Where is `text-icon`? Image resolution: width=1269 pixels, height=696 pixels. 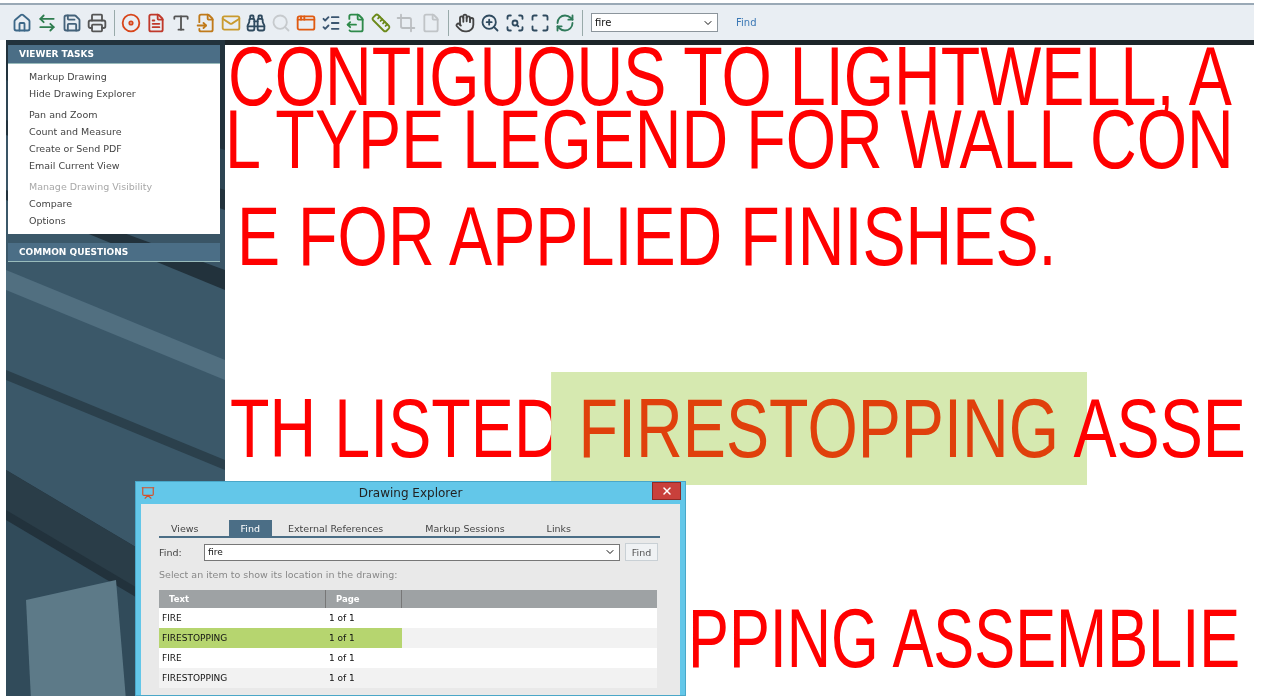 text-icon is located at coordinates (181, 22).